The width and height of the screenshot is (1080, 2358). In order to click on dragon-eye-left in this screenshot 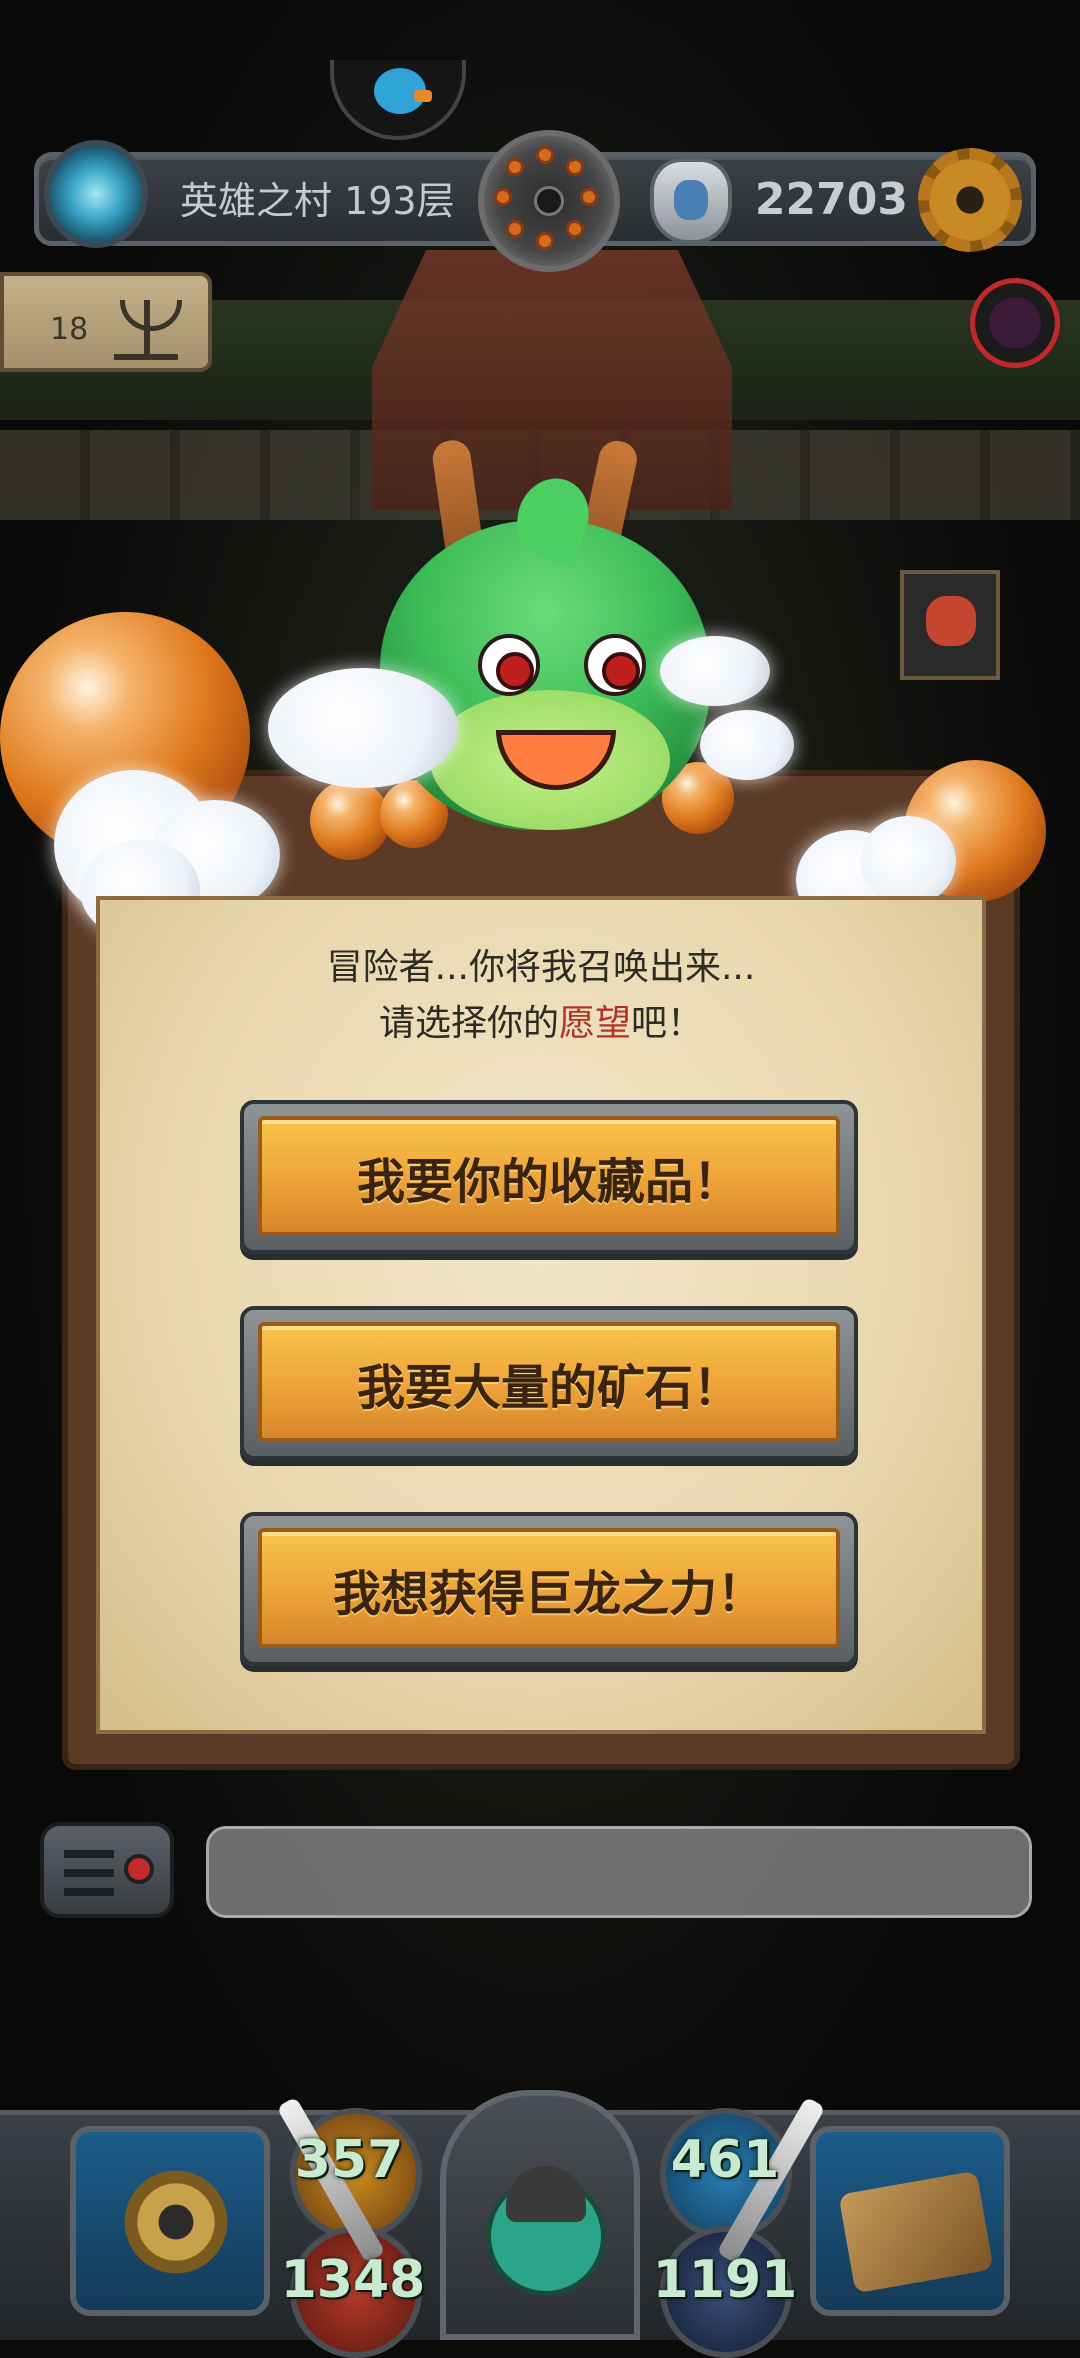, I will do `click(509, 665)`.